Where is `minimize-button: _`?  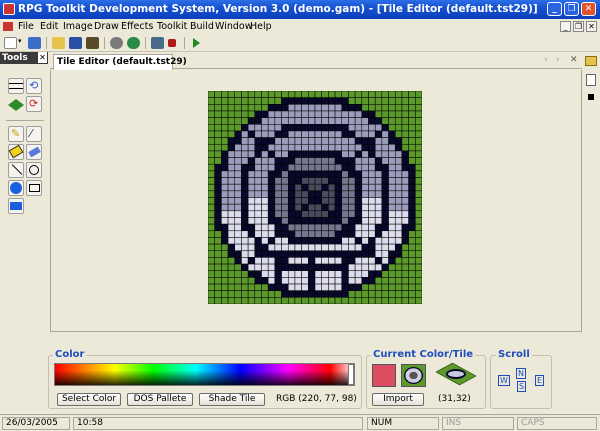
minimize-button: _ is located at coordinates (554, 9).